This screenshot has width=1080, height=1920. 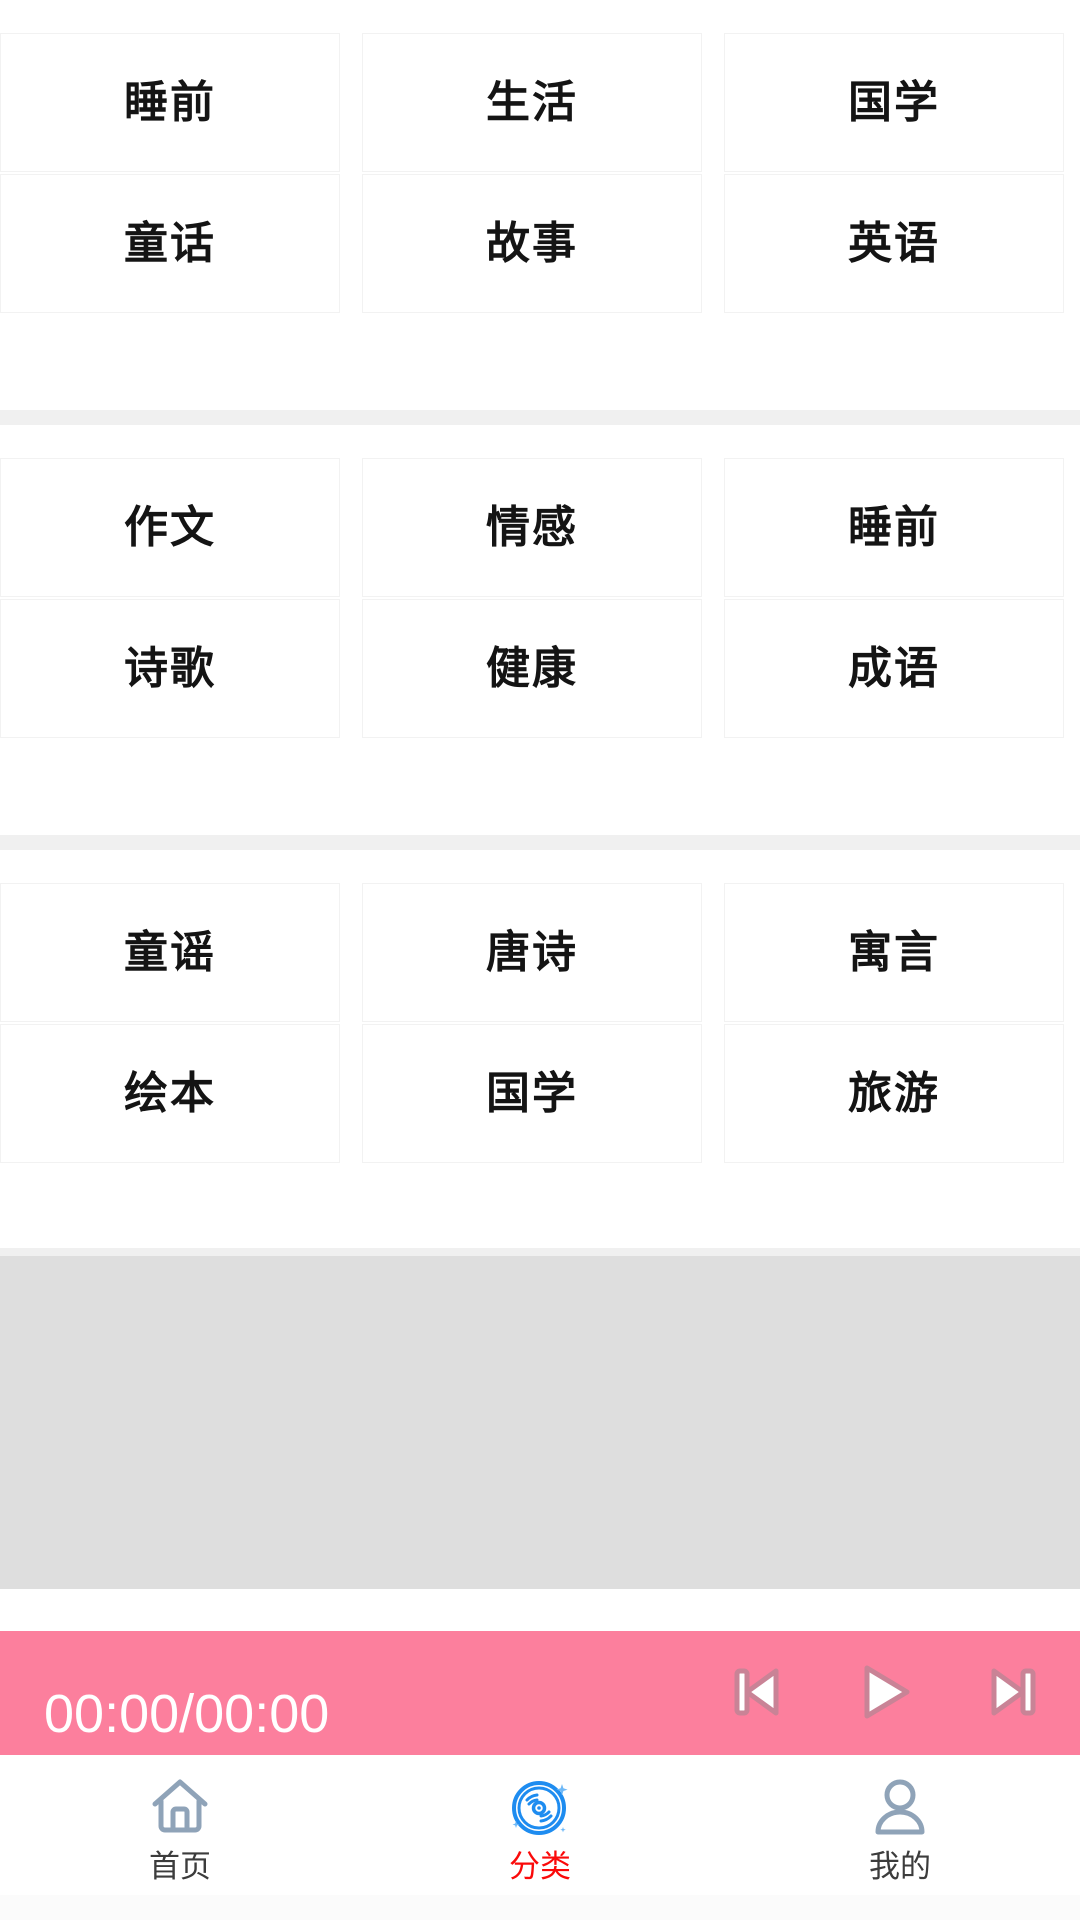 I want to click on category-card-label: 诗歌, so click(x=170, y=668).